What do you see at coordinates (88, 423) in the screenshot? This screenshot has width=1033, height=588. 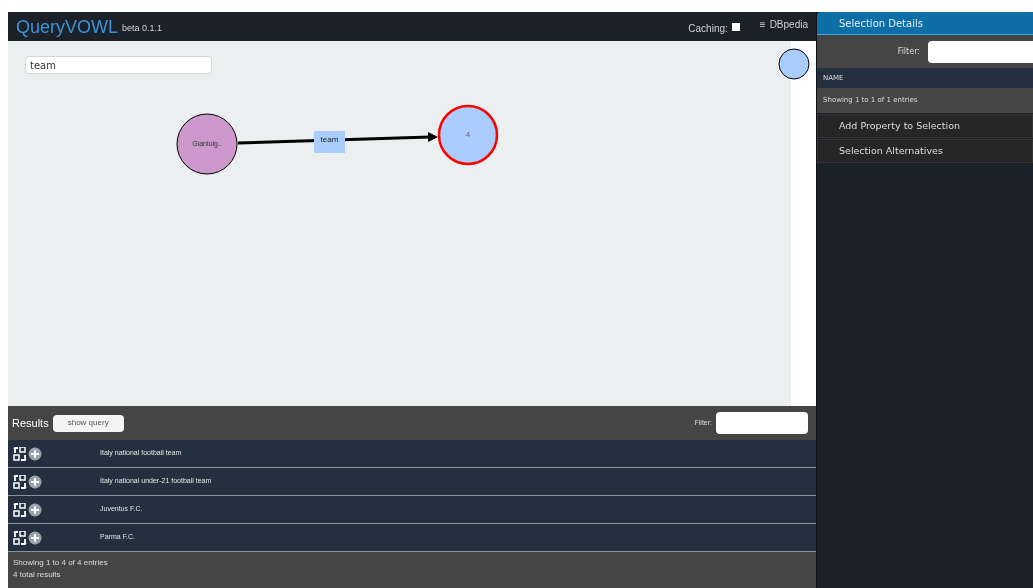 I see `show-query-button: show query` at bounding box center [88, 423].